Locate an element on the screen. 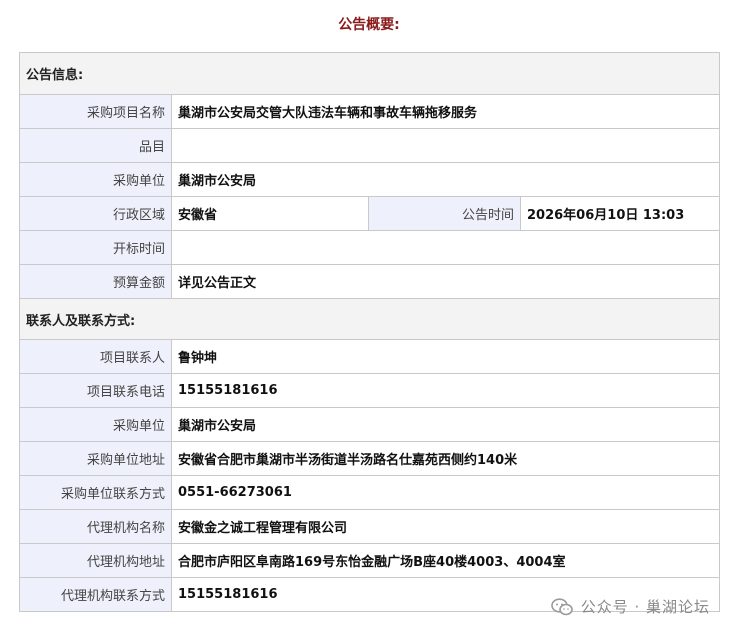 This screenshot has width=738, height=642. table-row: 项目联系电话 15155181616 is located at coordinates (370, 390).